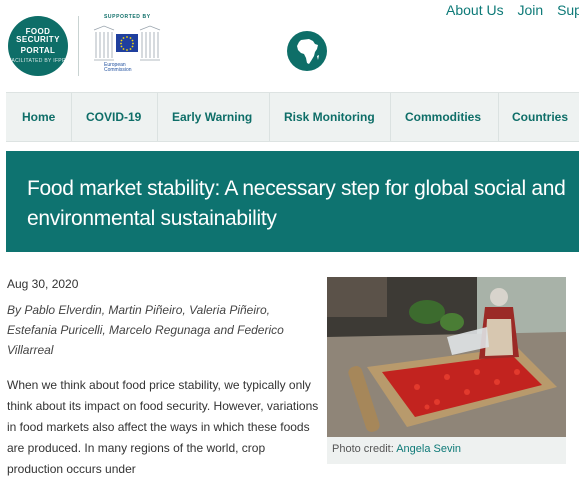  Describe the element at coordinates (307, 51) in the screenshot. I see `africa-map-icon` at that location.